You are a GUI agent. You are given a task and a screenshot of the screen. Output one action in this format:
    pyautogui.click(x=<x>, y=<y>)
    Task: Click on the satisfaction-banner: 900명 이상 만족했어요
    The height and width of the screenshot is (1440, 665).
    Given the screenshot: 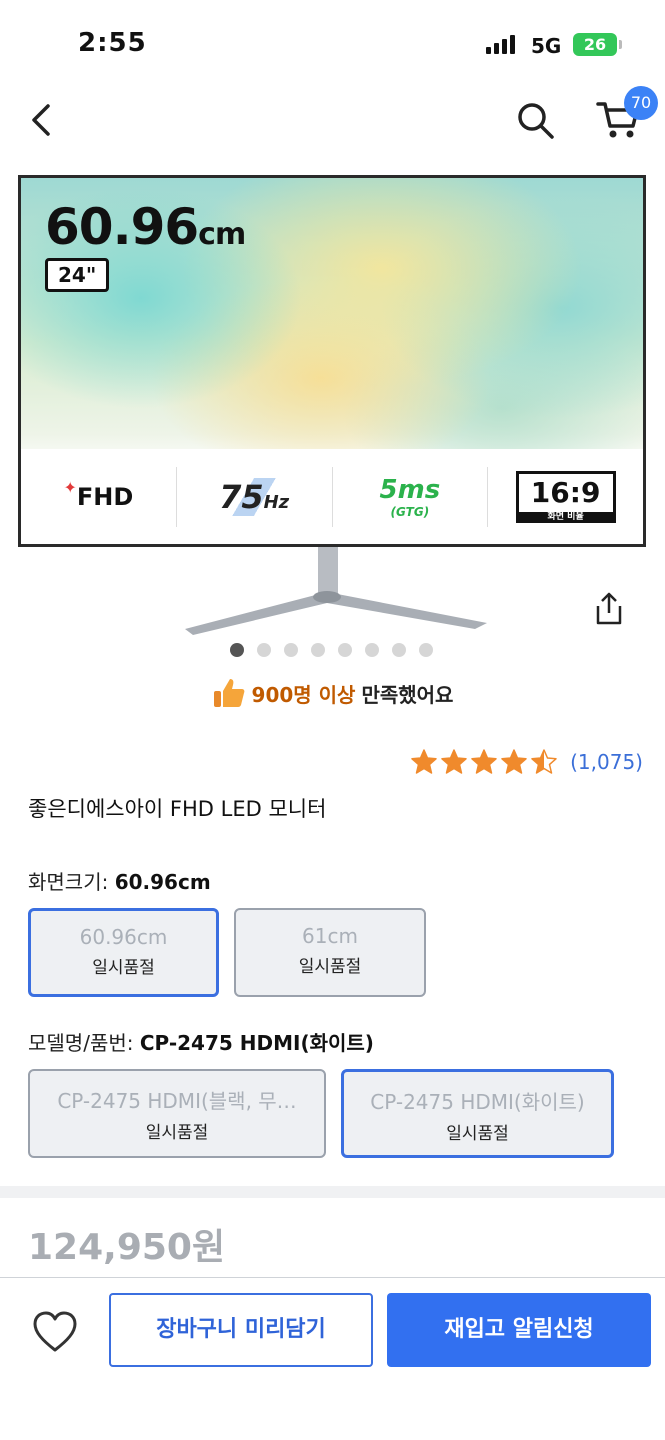 What is the action you would take?
    pyautogui.click(x=332, y=693)
    